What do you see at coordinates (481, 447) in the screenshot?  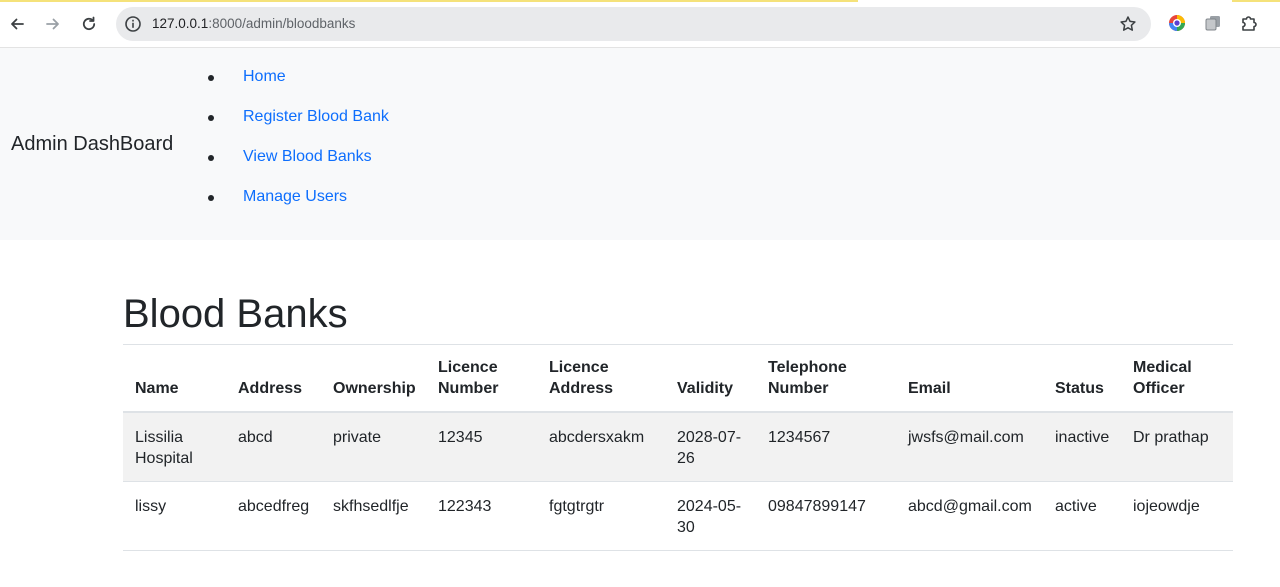 I see `cell-licence-number: 12345` at bounding box center [481, 447].